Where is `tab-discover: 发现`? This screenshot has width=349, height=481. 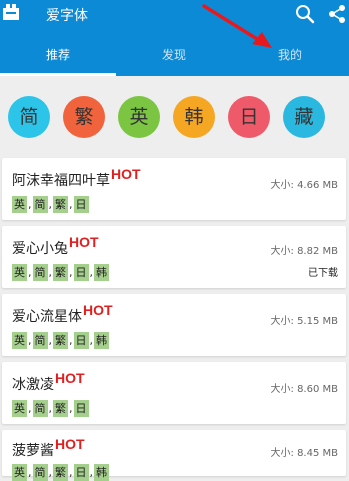 tab-discover: 发现 is located at coordinates (174, 57).